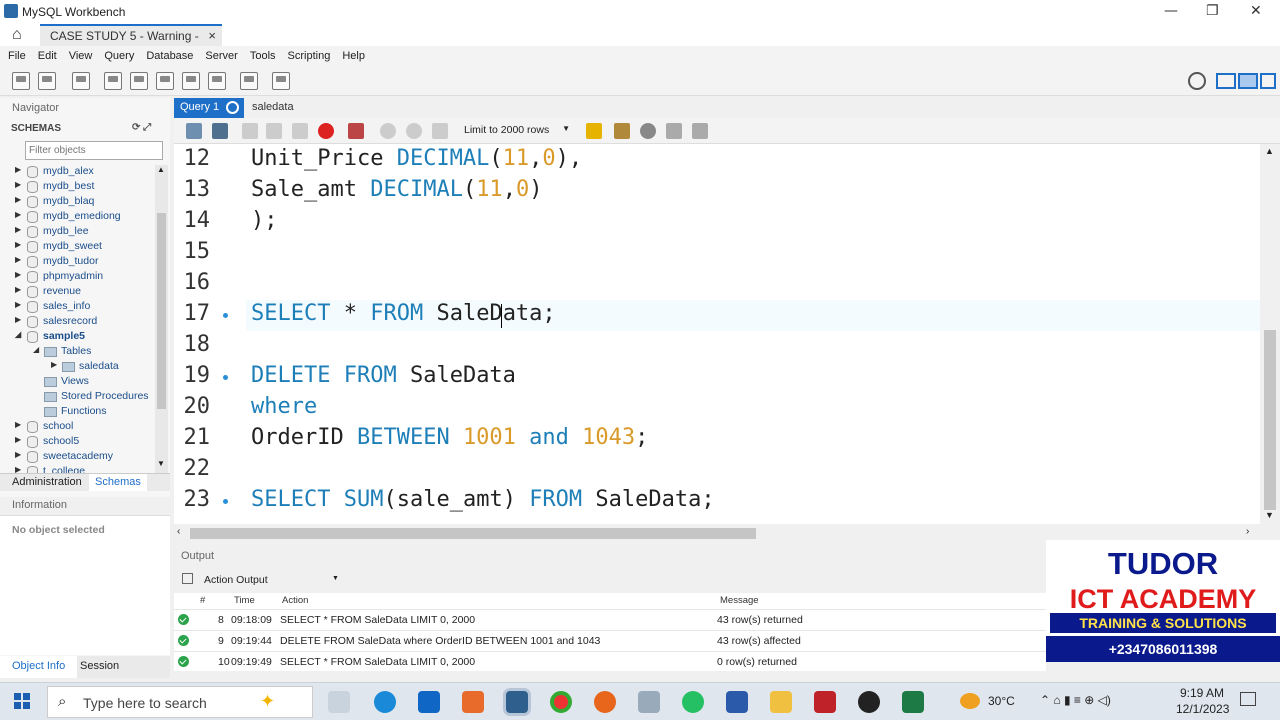 This screenshot has width=1280, height=720. Describe the element at coordinates (52, 307) in the screenshot. I see `schema-item-sales-info: ▶ sales_info` at that location.